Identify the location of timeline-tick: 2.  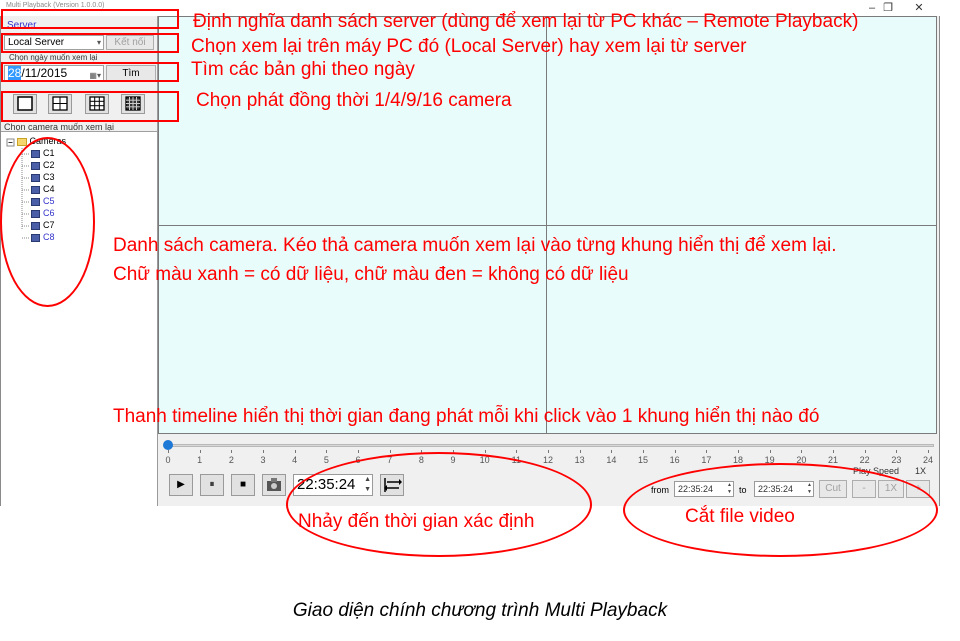
(231, 460).